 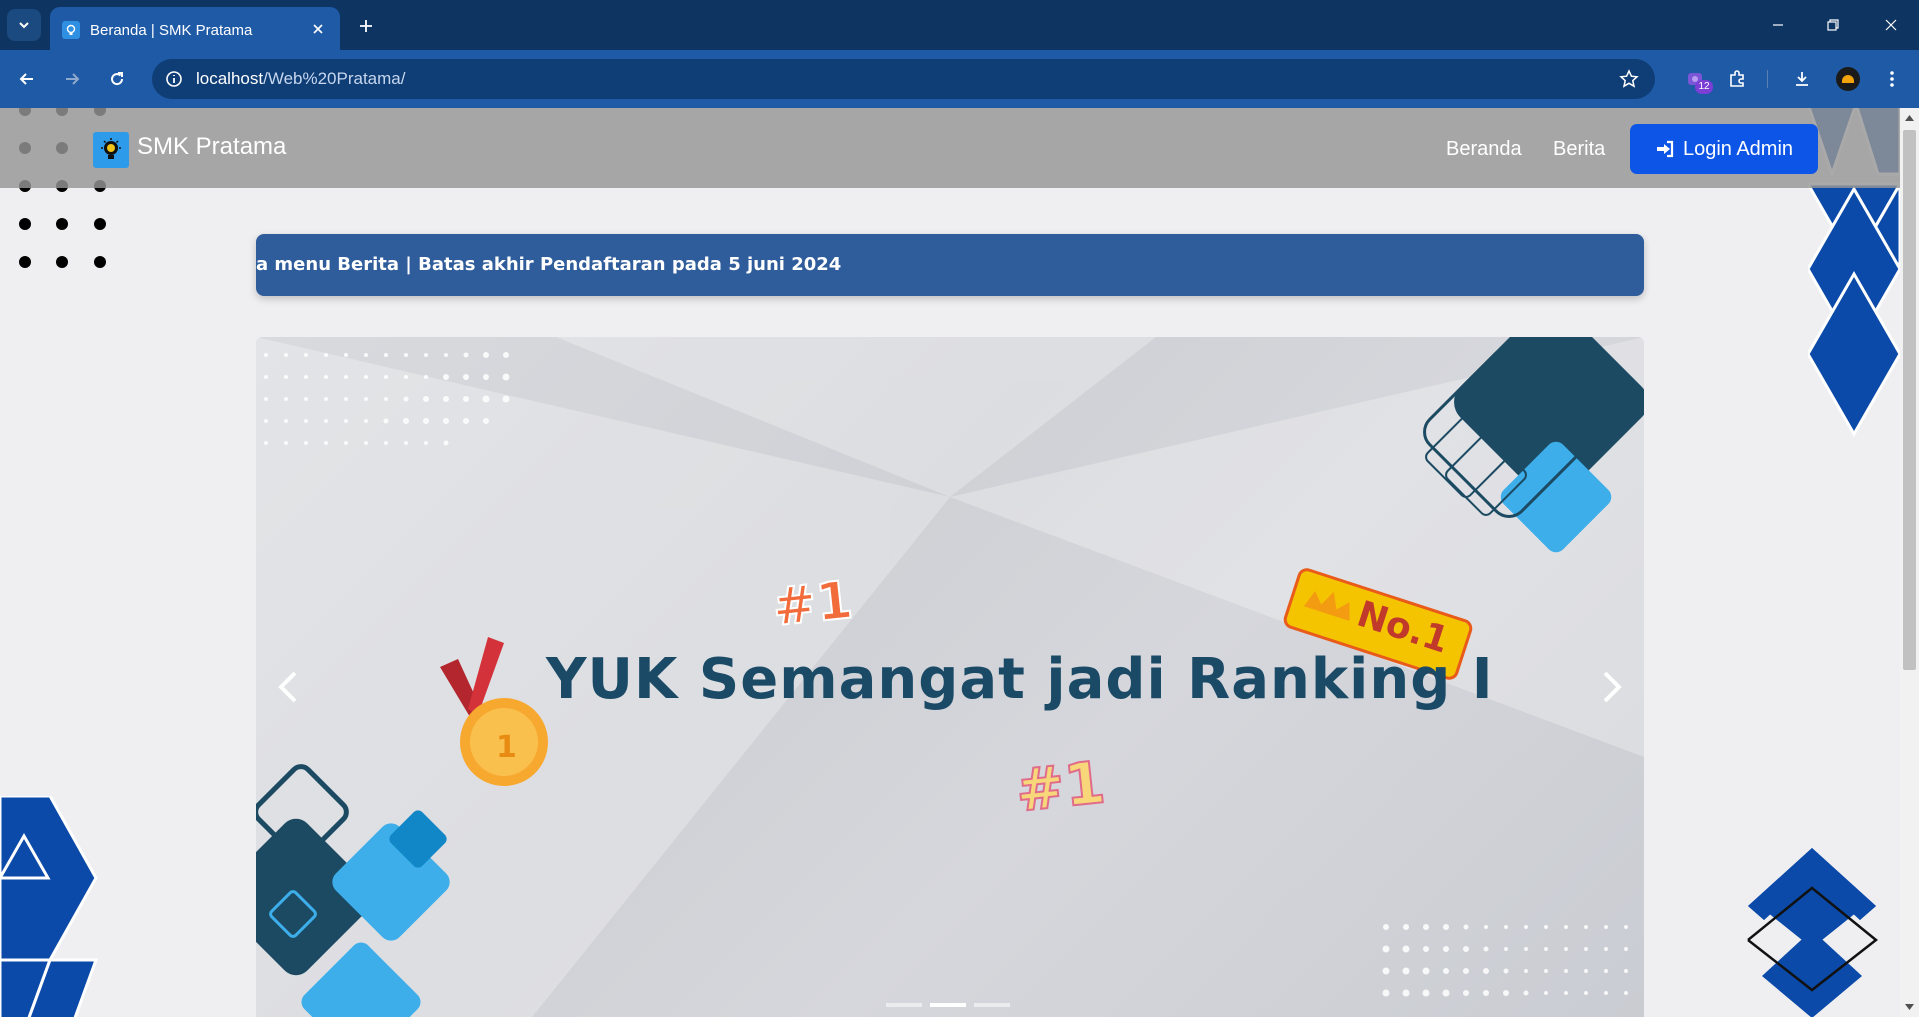 I want to click on slide-title: YUK Semangat jadi Ranking I, so click(x=1020, y=679).